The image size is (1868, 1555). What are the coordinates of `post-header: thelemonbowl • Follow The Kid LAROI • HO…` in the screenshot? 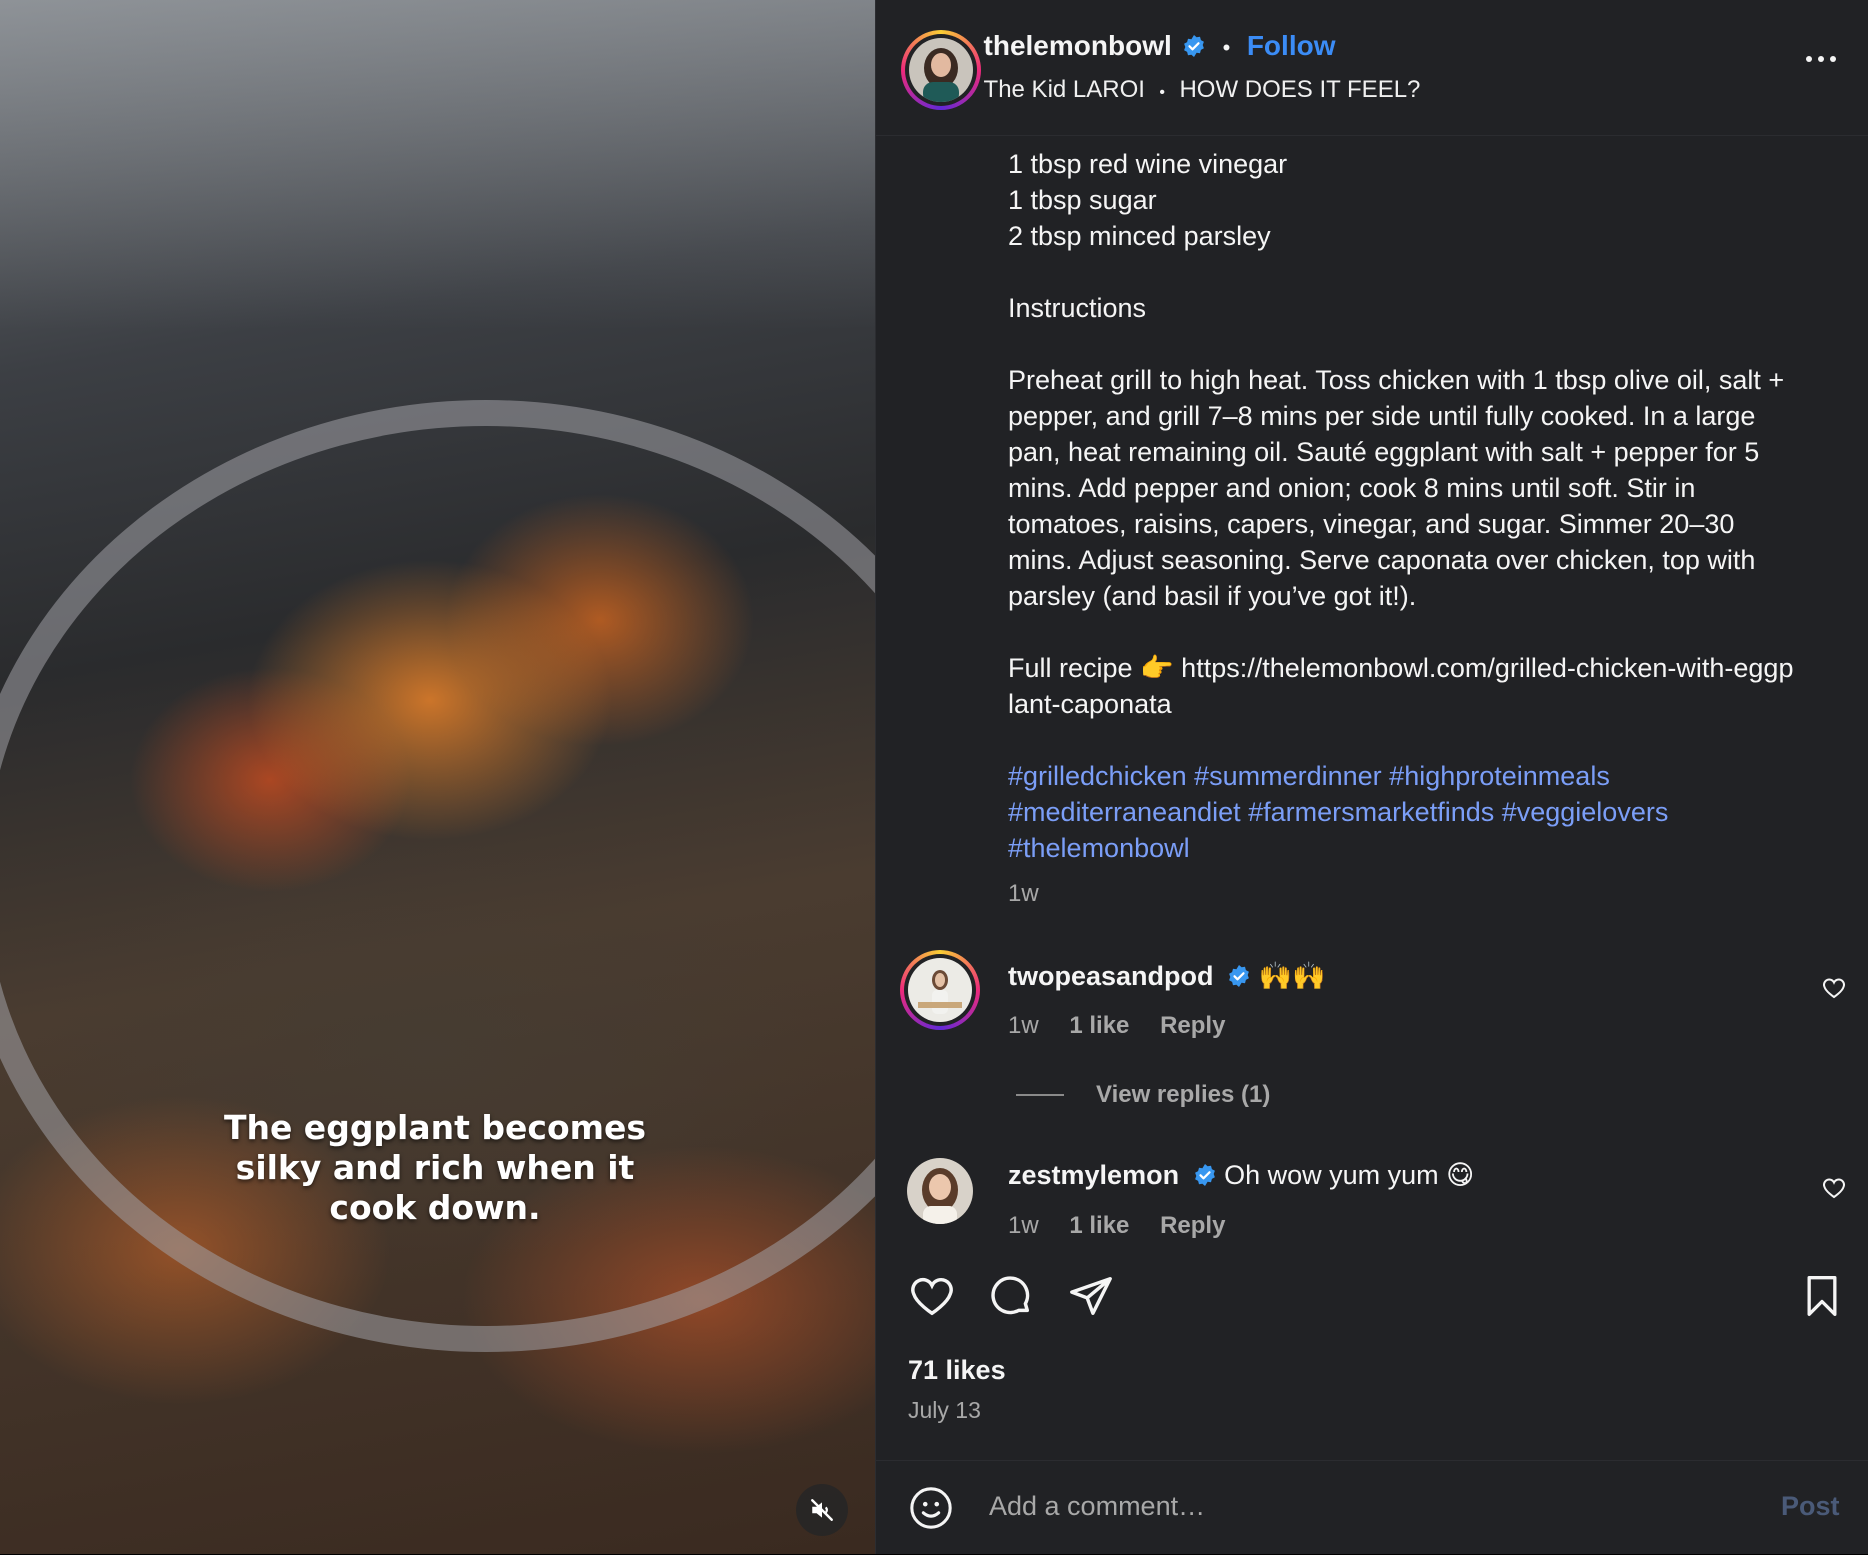 It's located at (1371, 68).